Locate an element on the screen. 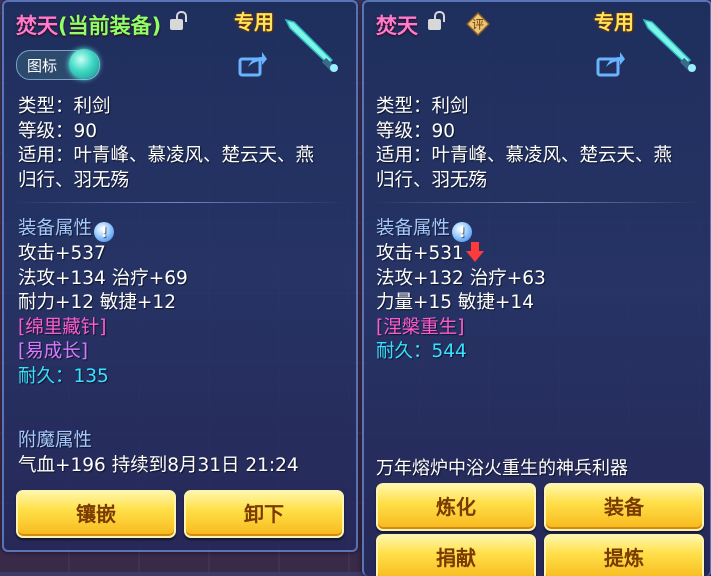 The image size is (711, 576). donate-button: 捐献 is located at coordinates (456, 555).